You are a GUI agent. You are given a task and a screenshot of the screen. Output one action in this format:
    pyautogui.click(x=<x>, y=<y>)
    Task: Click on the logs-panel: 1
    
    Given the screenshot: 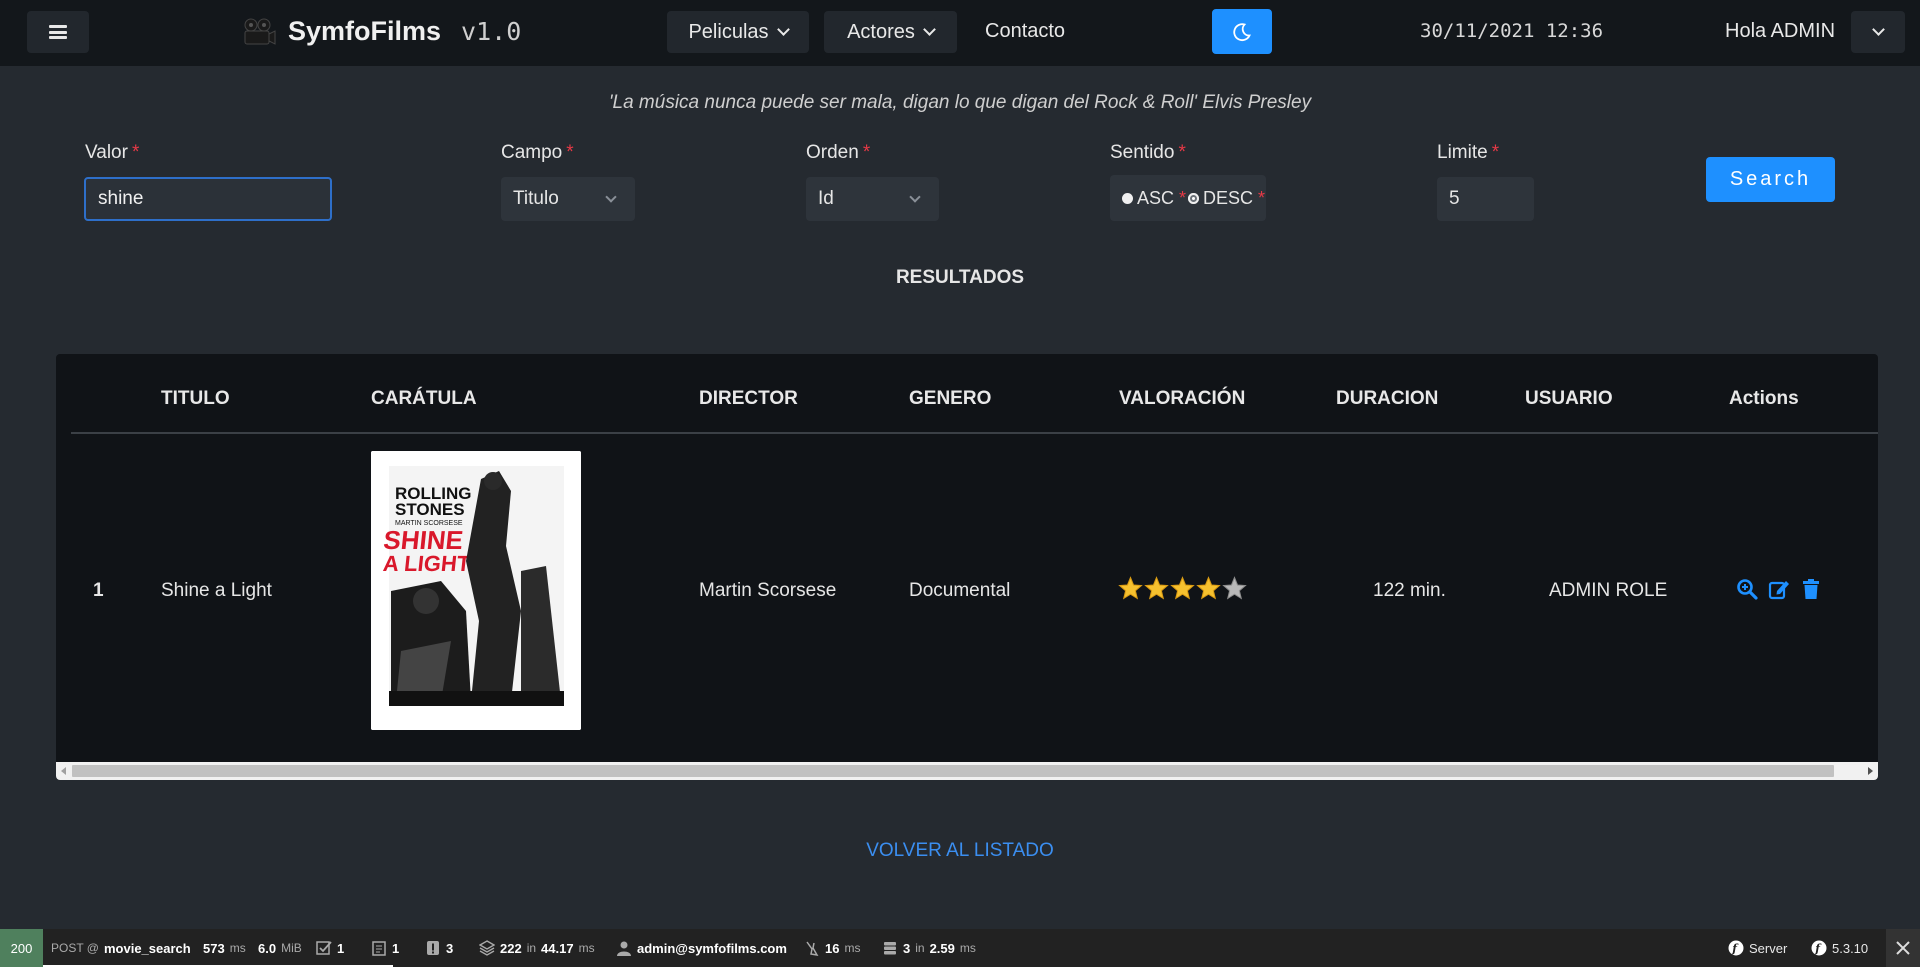 What is the action you would take?
    pyautogui.click(x=385, y=948)
    